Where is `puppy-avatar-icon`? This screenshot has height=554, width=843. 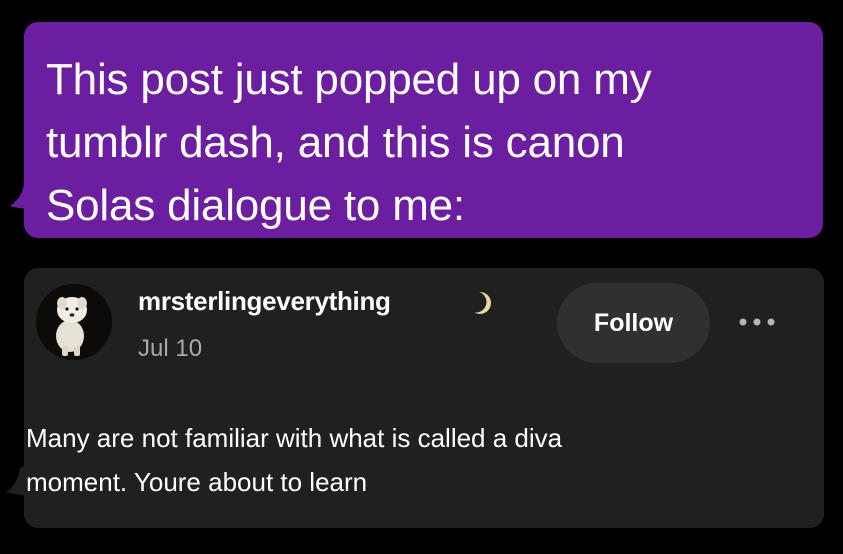 puppy-avatar-icon is located at coordinates (74, 322).